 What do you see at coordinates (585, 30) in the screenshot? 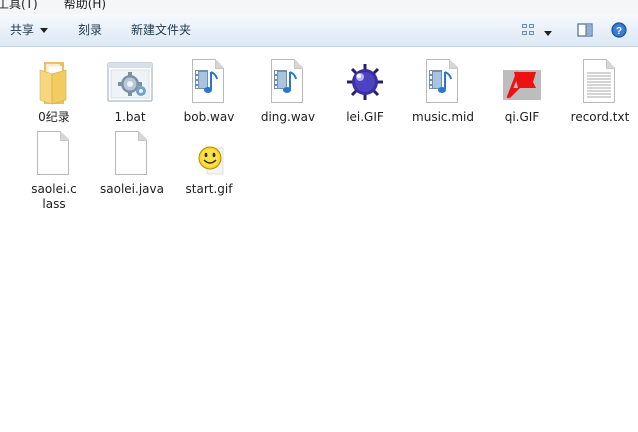
I see `preview-pane-icon` at bounding box center [585, 30].